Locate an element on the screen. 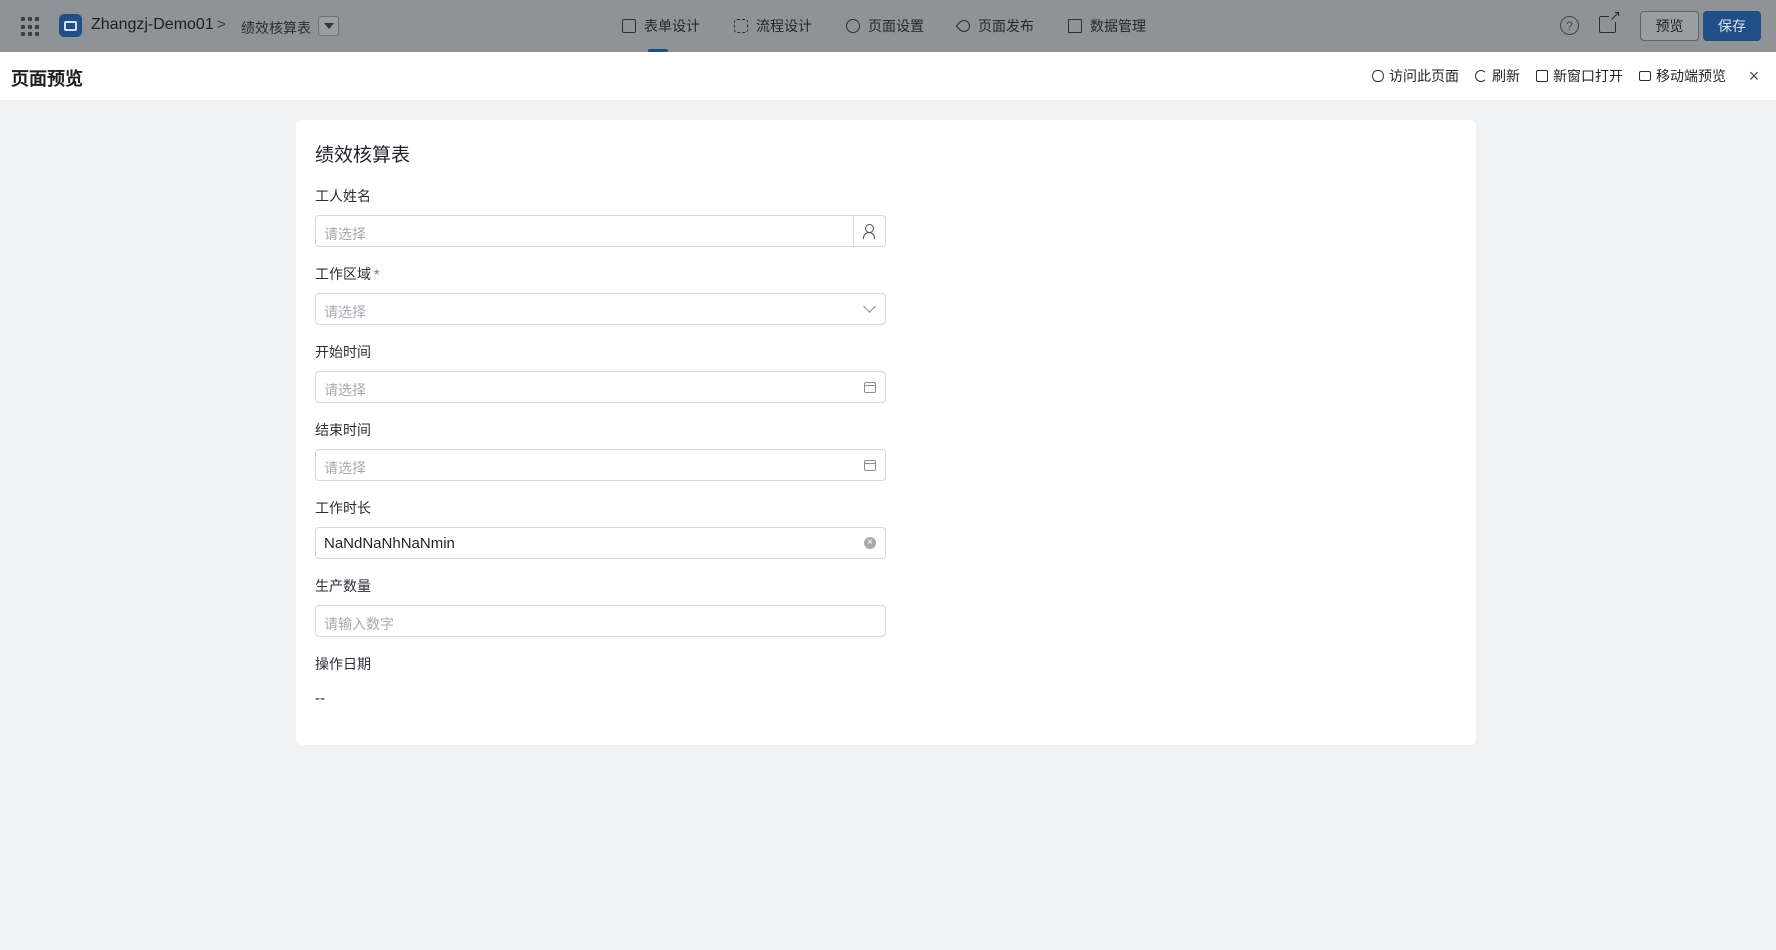 The height and width of the screenshot is (950, 1776). mobile-icon is located at coordinates (1645, 76).